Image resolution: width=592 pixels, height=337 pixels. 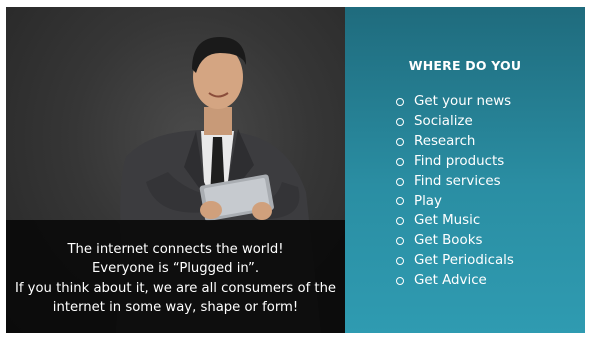 What do you see at coordinates (450, 281) in the screenshot?
I see `list-item-label: Get Advice` at bounding box center [450, 281].